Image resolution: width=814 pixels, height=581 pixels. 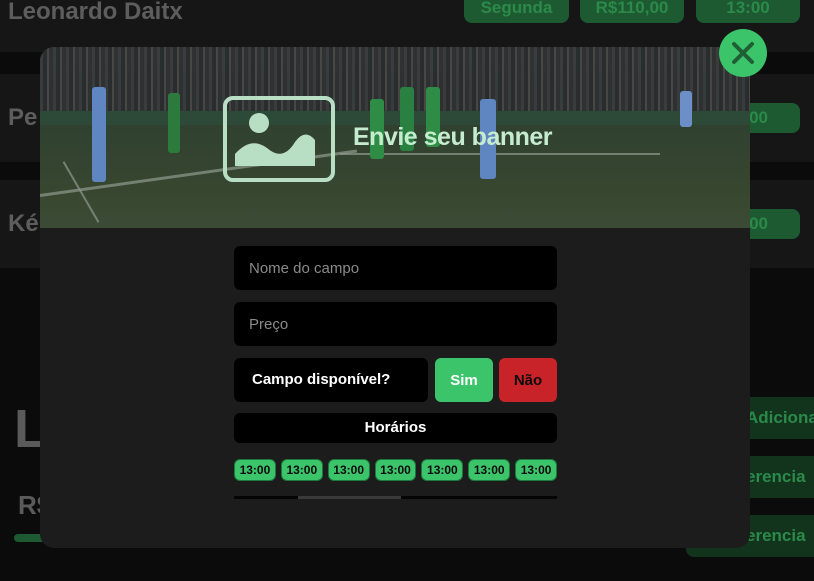 What do you see at coordinates (279, 139) in the screenshot?
I see `image-icon` at bounding box center [279, 139].